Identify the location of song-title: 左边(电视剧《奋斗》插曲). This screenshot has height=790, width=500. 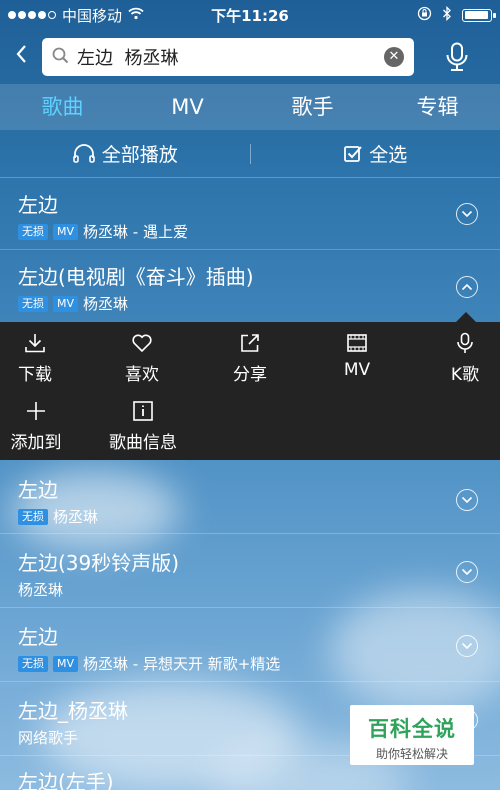
(136, 277).